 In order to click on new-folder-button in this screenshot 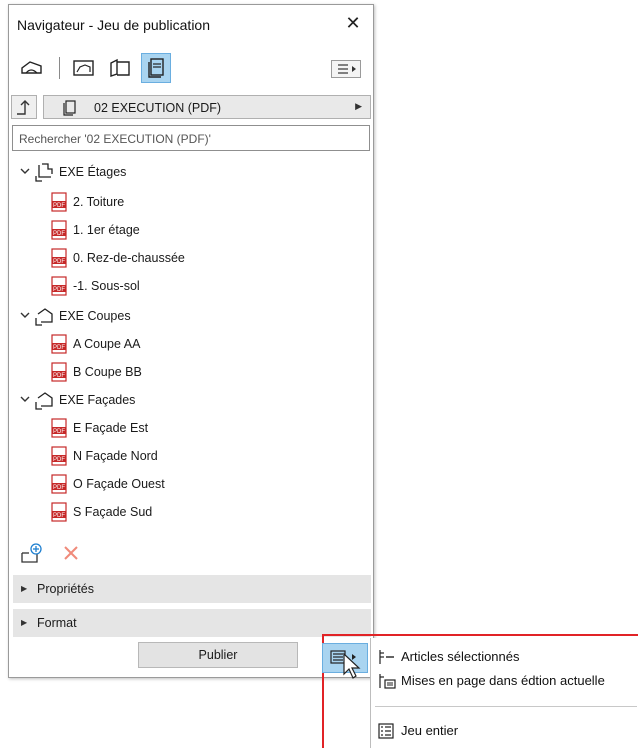, I will do `click(32, 553)`.